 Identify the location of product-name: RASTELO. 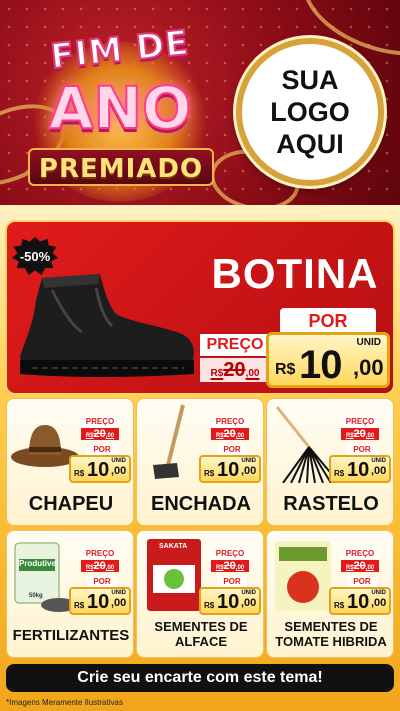
(331, 504).